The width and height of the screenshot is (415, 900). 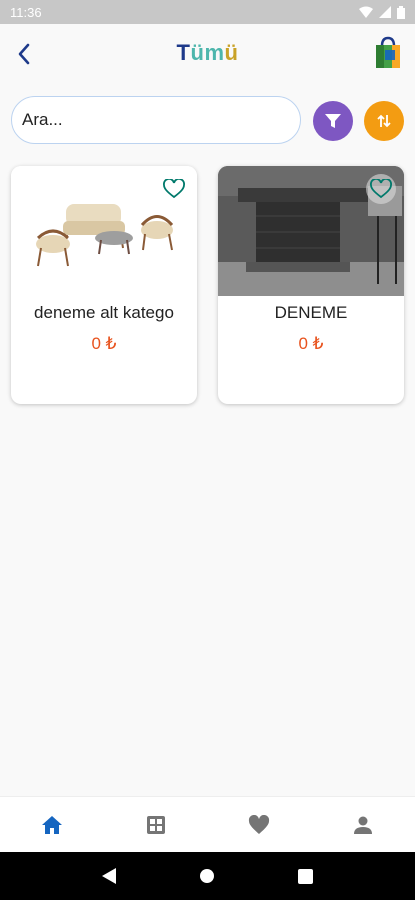 I want to click on cart-button, so click(x=388, y=53).